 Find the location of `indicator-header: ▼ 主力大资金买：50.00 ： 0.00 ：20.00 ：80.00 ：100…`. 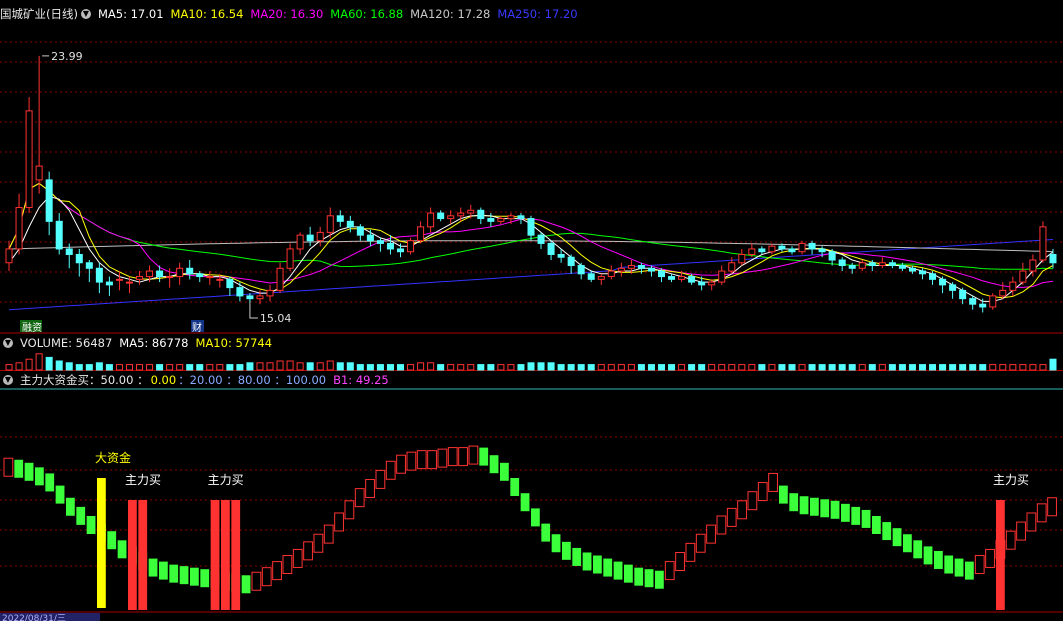

indicator-header: ▼ 主力大资金买：50.00 ： 0.00 ：20.00 ：80.00 ：100… is located at coordinates (198, 380).